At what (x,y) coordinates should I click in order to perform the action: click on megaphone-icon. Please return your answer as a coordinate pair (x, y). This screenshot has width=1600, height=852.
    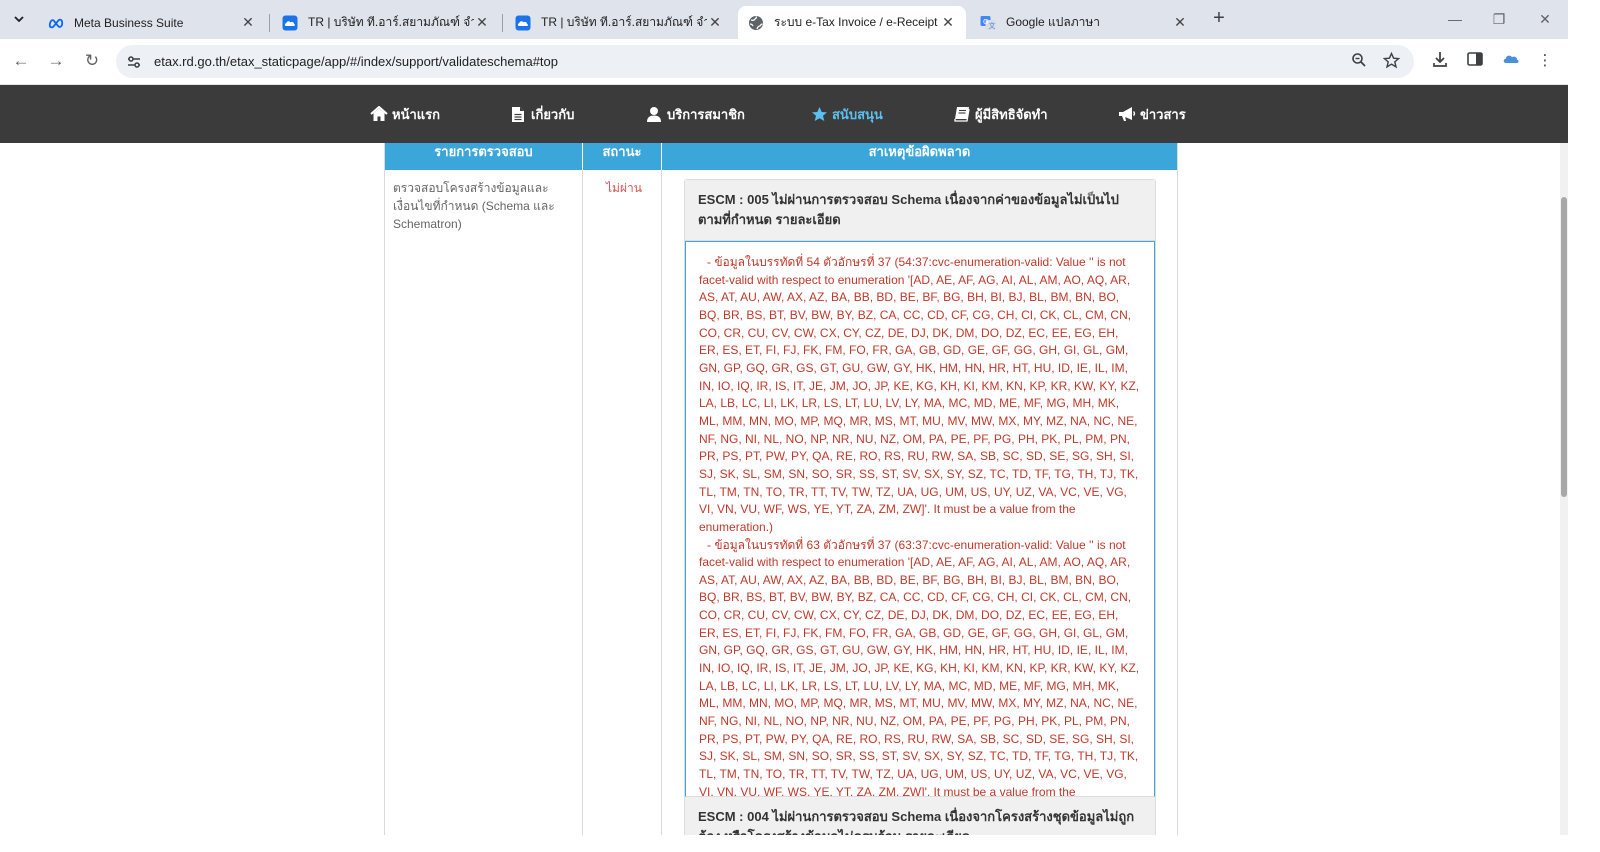
    Looking at the image, I should click on (1127, 114).